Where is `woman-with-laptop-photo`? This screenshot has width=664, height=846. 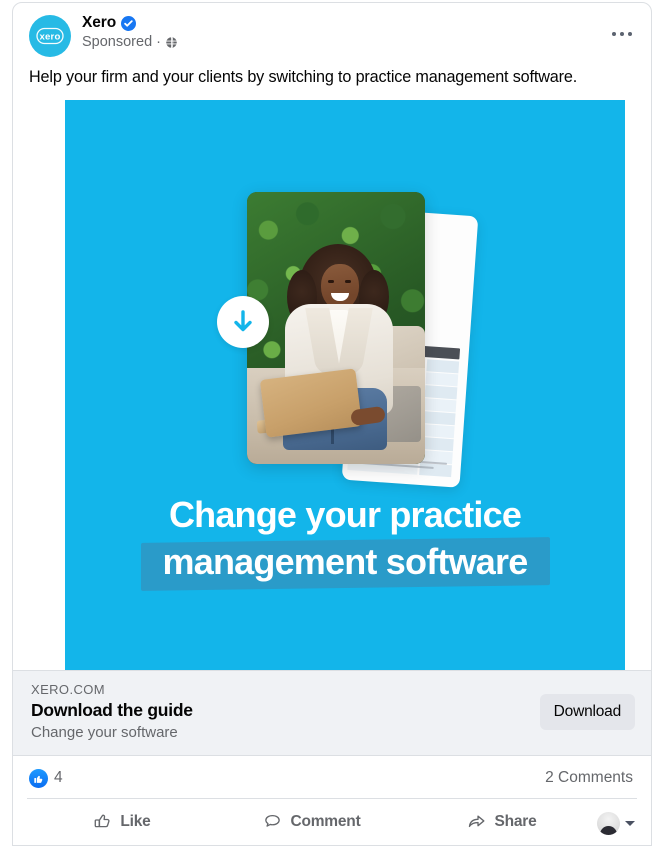
woman-with-laptop-photo is located at coordinates (336, 328).